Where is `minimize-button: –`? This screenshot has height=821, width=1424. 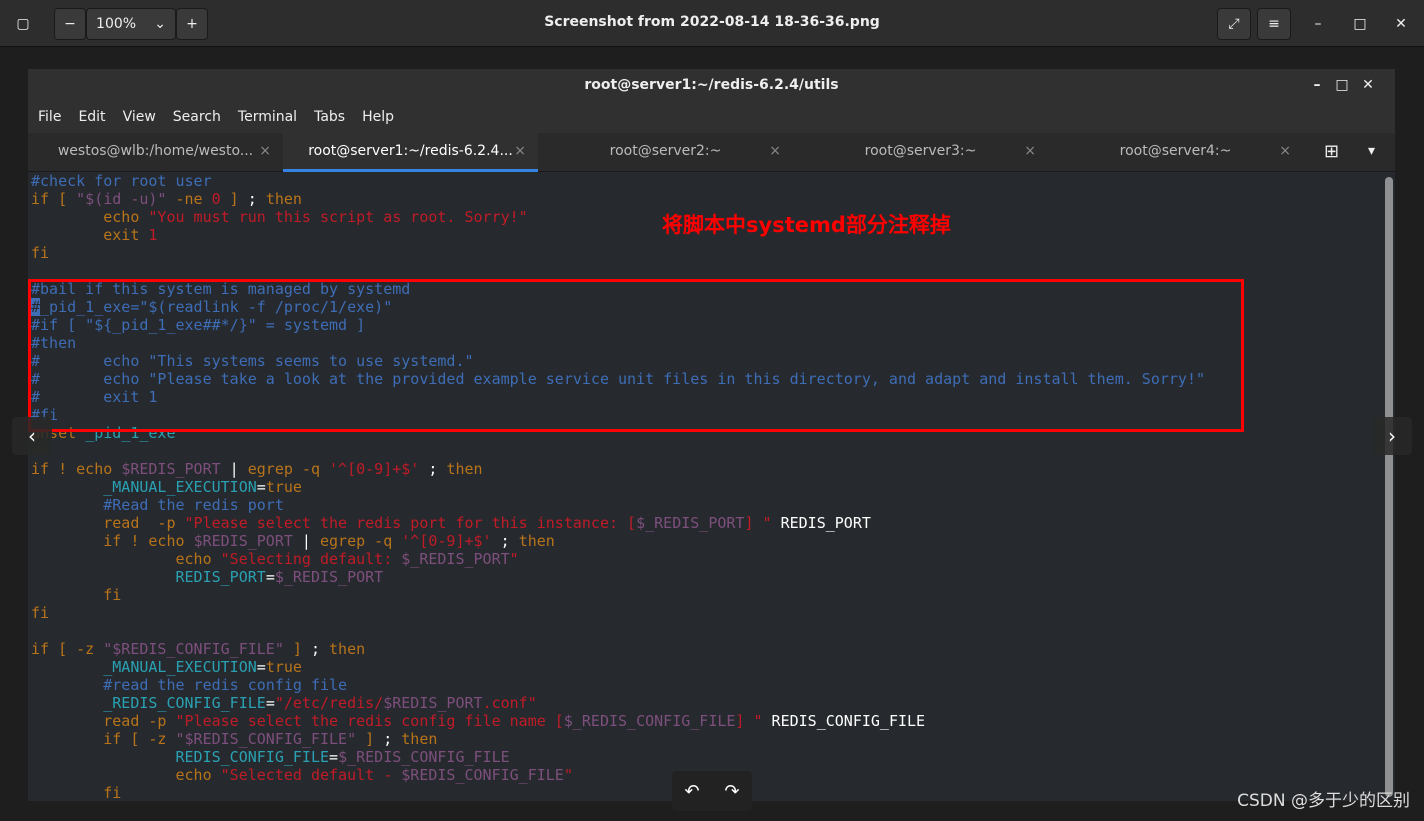 minimize-button: – is located at coordinates (1318, 24).